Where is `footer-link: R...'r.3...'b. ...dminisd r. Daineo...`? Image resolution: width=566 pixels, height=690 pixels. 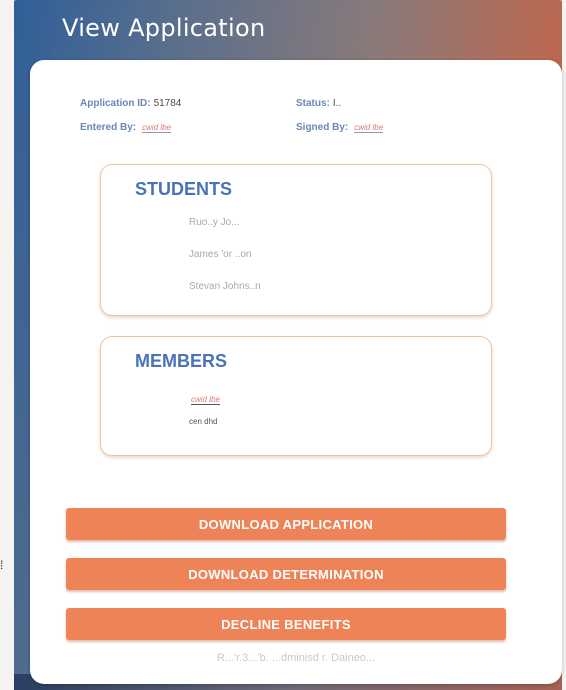 footer-link: R...'r.3...'b. ...dminisd r. Daineo... is located at coordinates (296, 658).